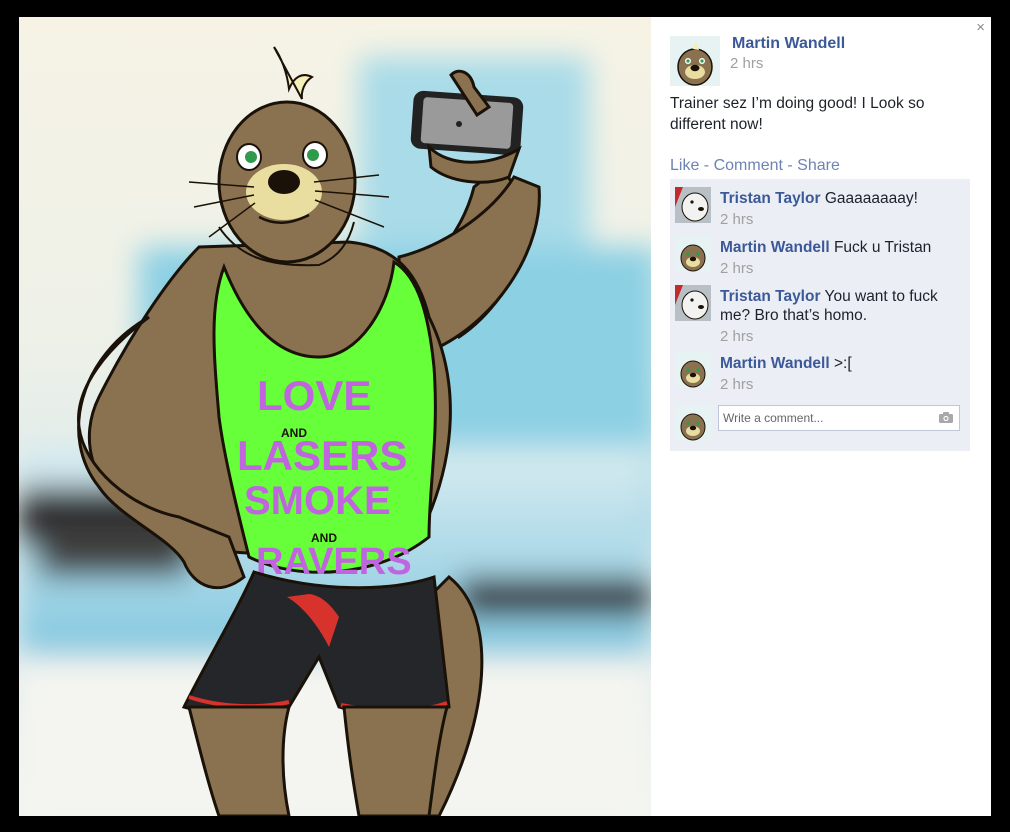  What do you see at coordinates (946, 417) in the screenshot?
I see `camera-icon` at bounding box center [946, 417].